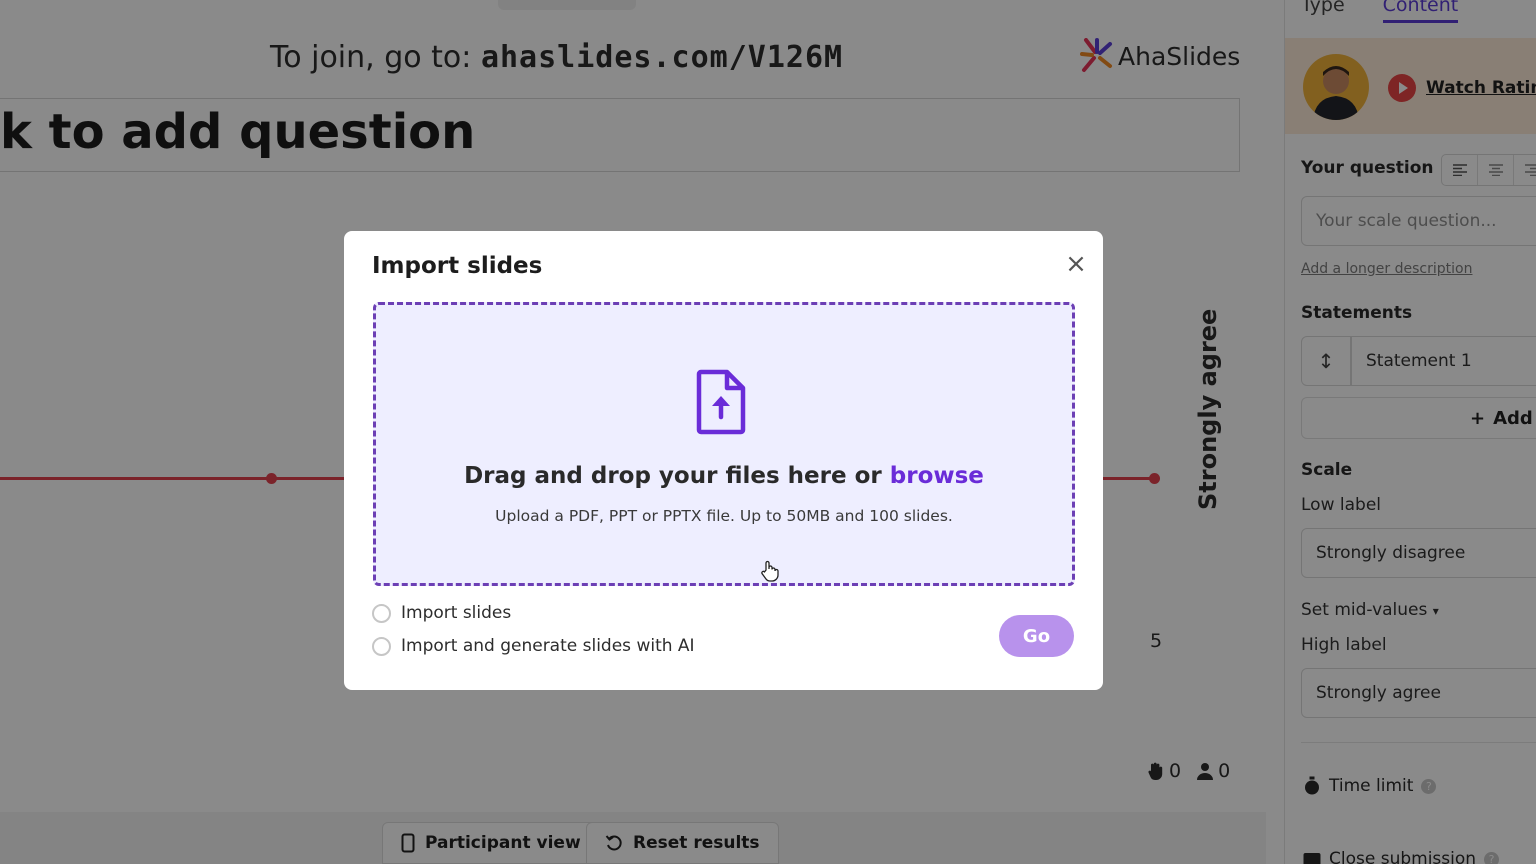 This screenshot has width=1536, height=864. What do you see at coordinates (770, 571) in the screenshot?
I see `hand-pointer-icon` at bounding box center [770, 571].